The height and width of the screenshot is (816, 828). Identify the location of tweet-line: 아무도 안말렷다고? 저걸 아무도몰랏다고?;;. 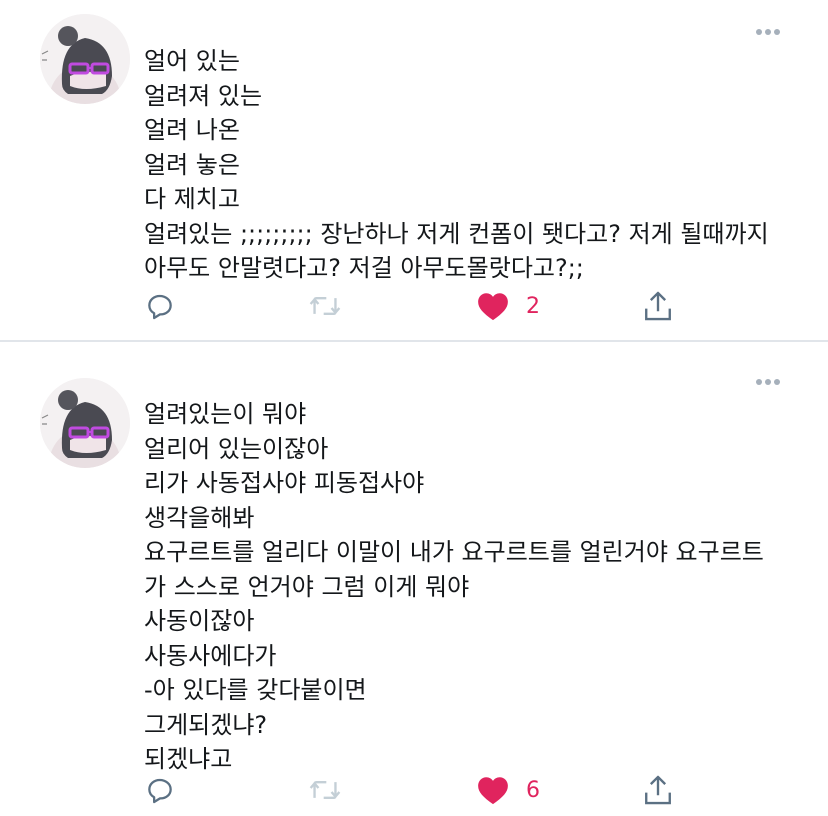
(364, 268).